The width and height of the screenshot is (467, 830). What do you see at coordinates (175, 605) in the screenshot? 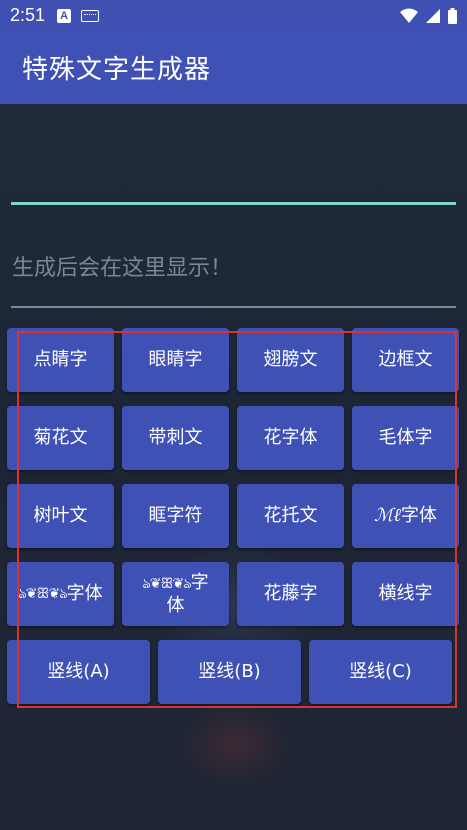
I see `ornament-2-line2: 体` at bounding box center [175, 605].